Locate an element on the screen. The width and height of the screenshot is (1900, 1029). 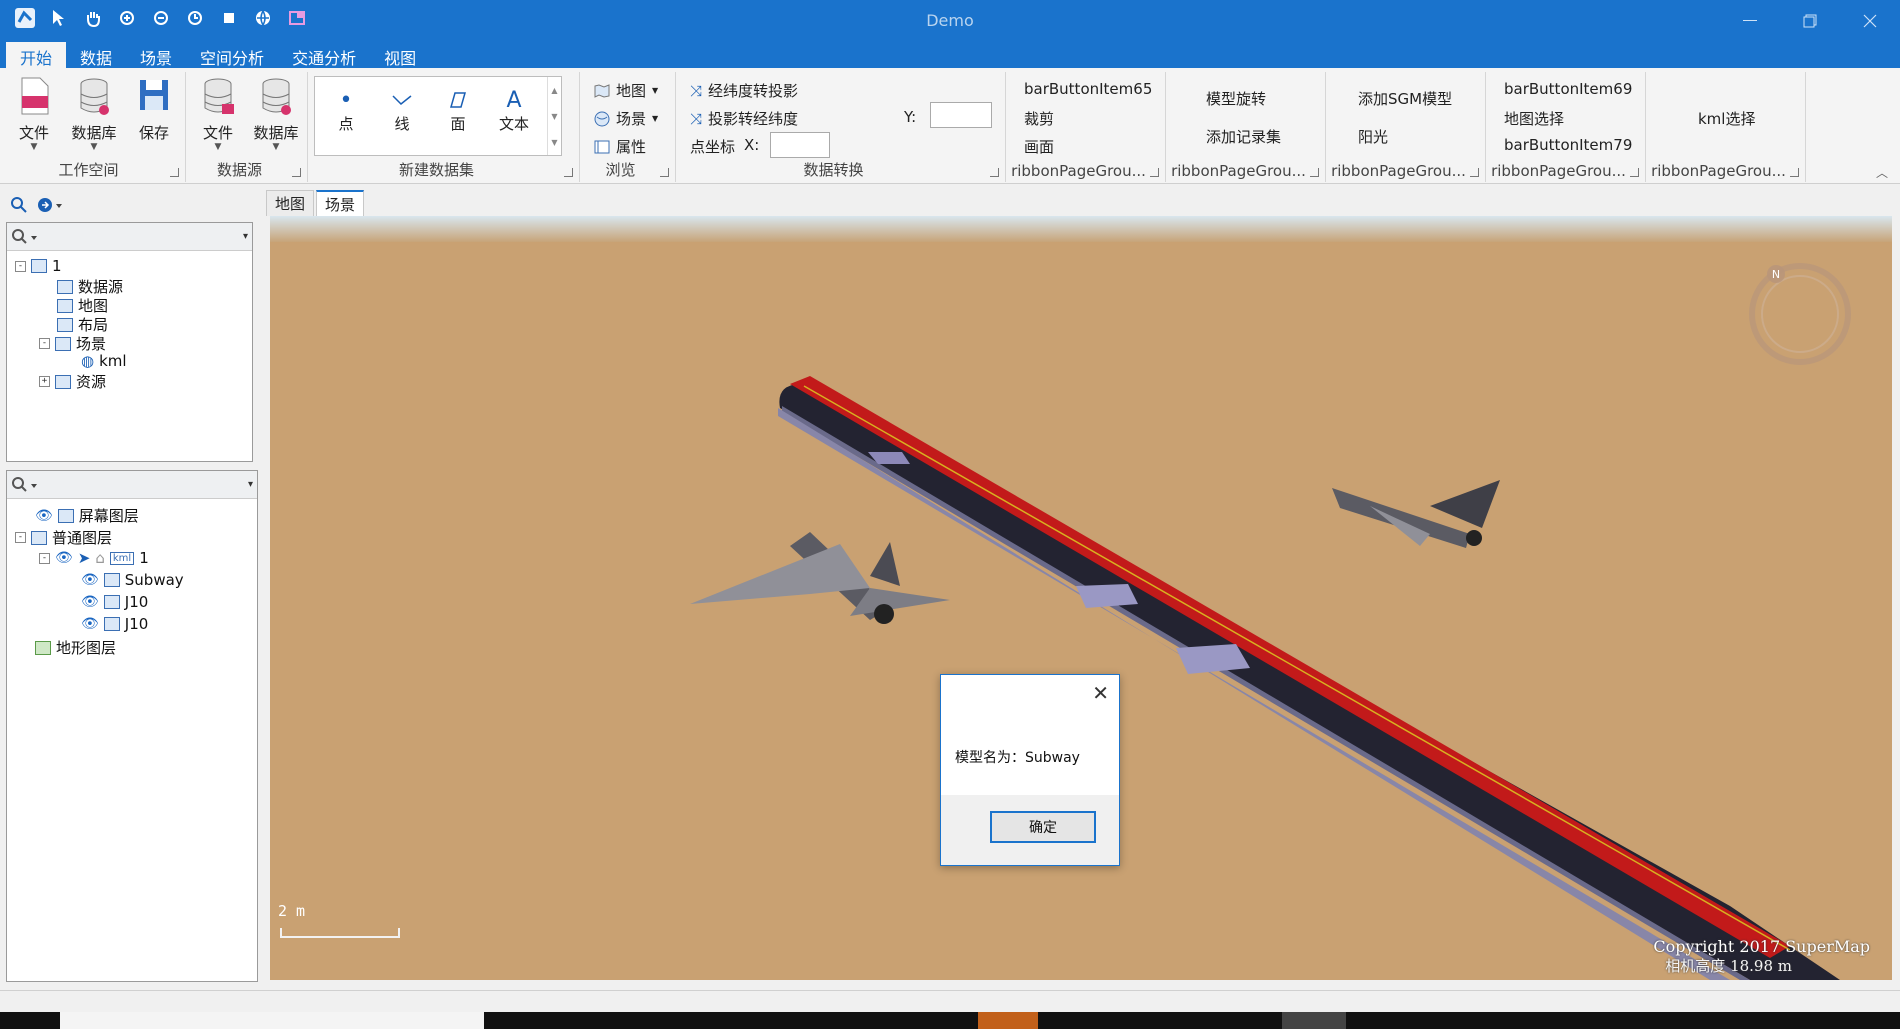
workspace-database-button: 数据库 ▼ is located at coordinates (94, 114).